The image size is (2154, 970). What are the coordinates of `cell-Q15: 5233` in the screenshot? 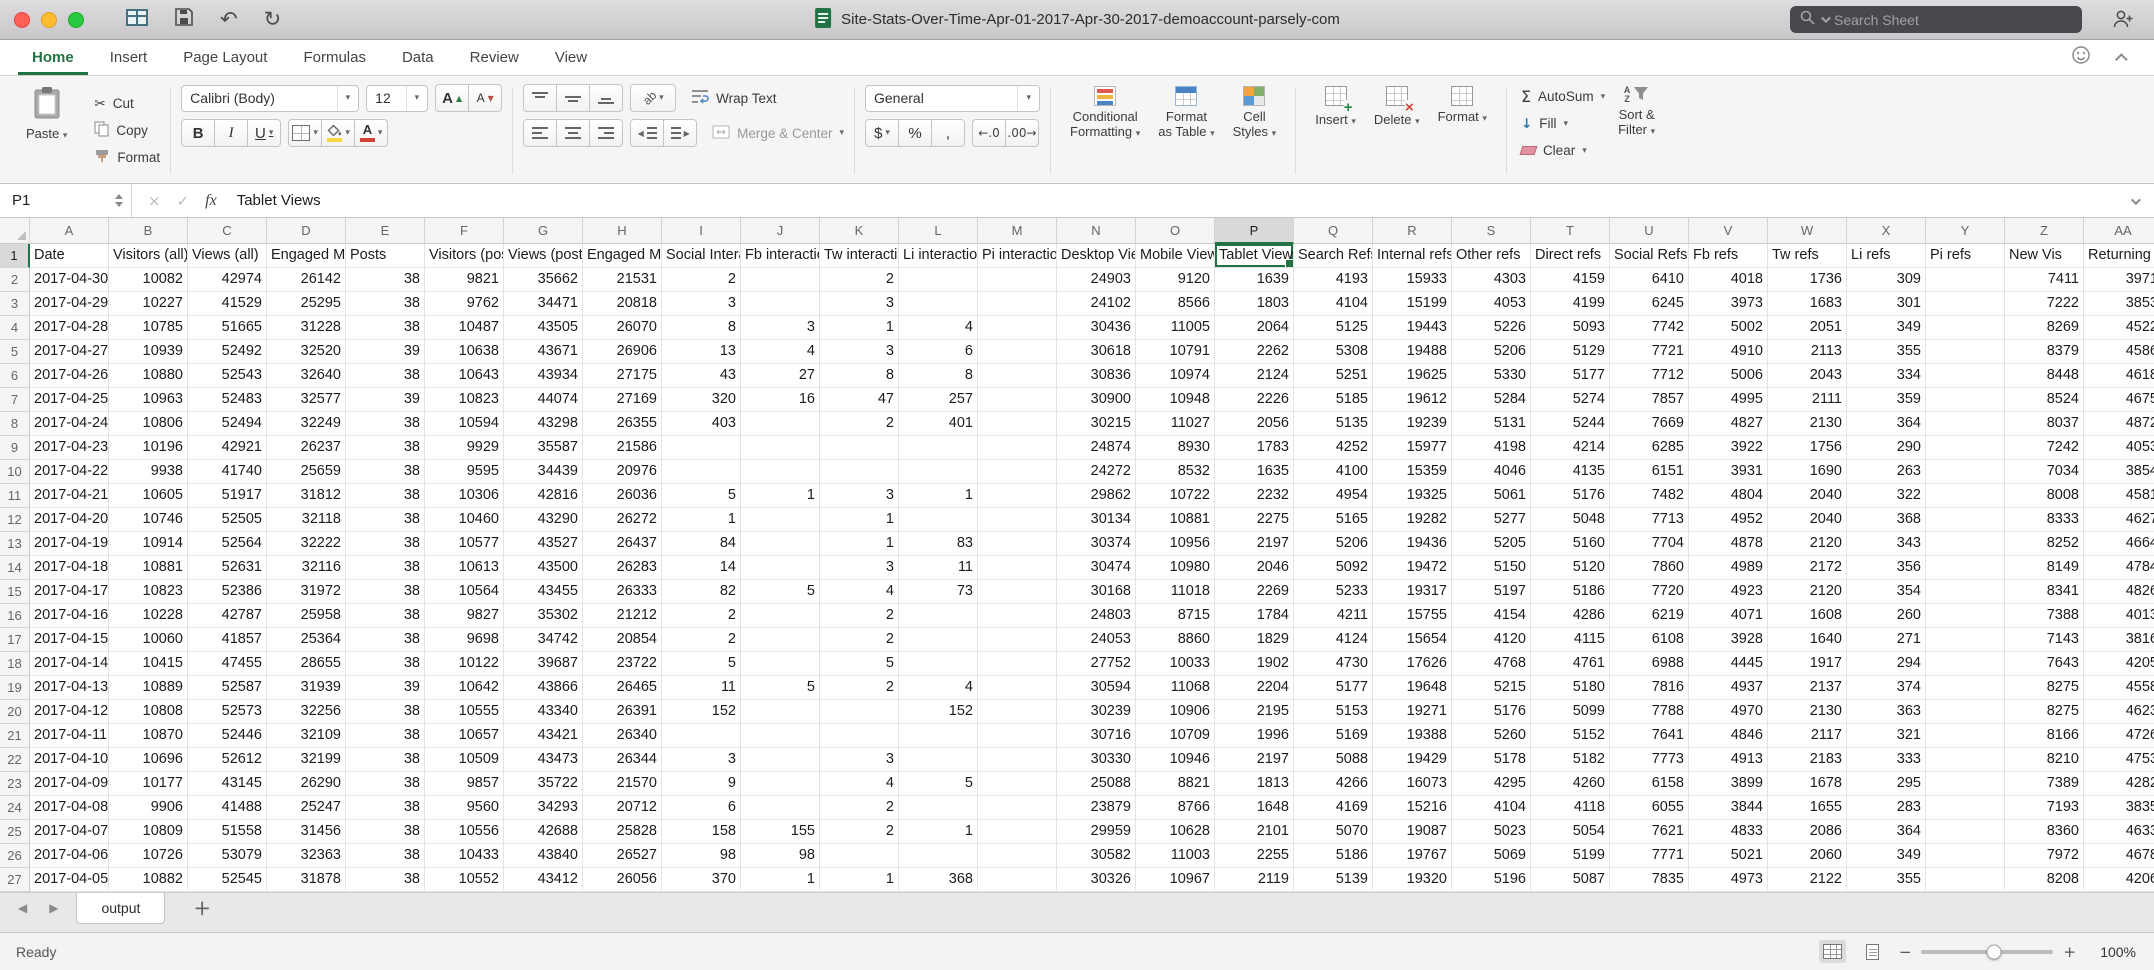 It's located at (1333, 592).